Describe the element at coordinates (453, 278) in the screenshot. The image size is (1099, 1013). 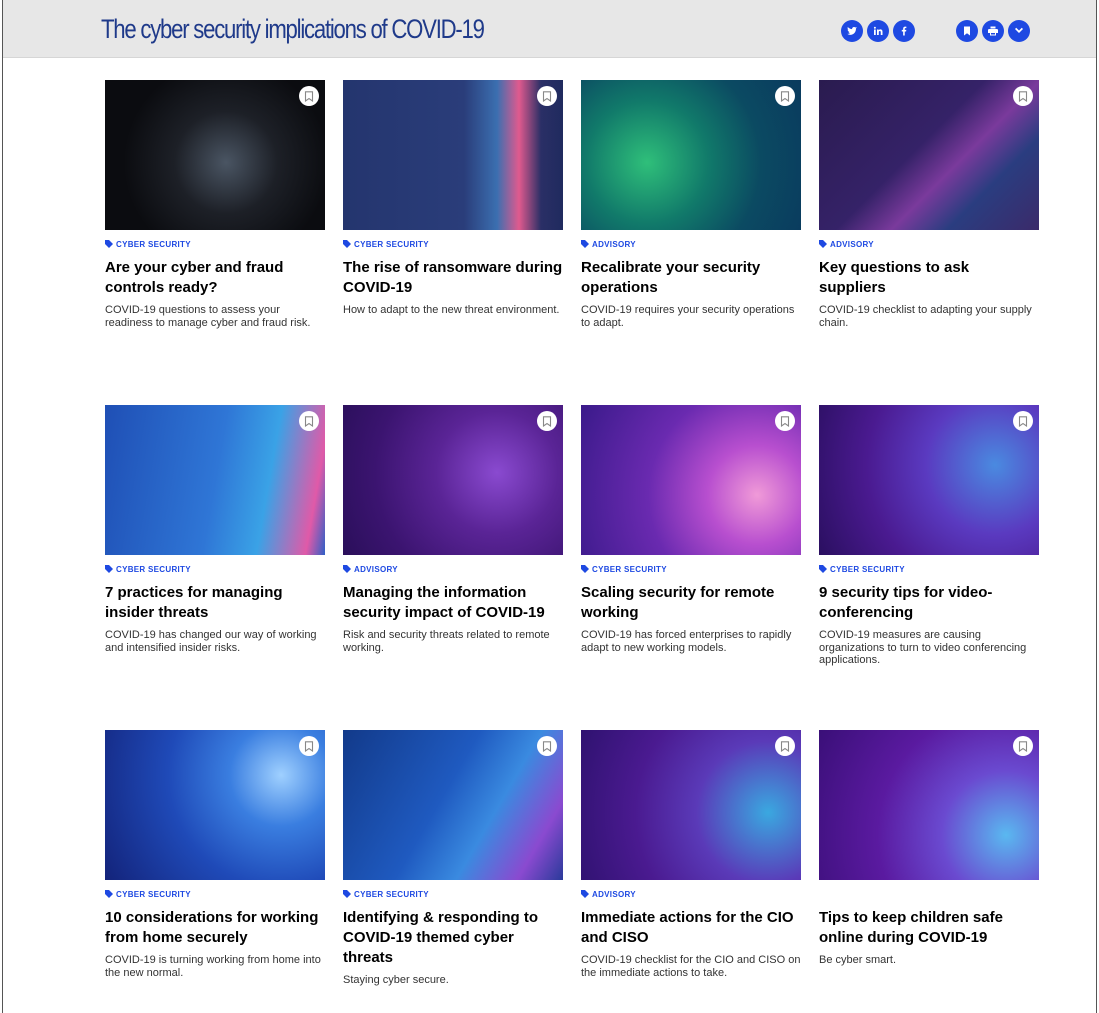
I see `article-title: The rise of ransomware during COVID-19` at that location.